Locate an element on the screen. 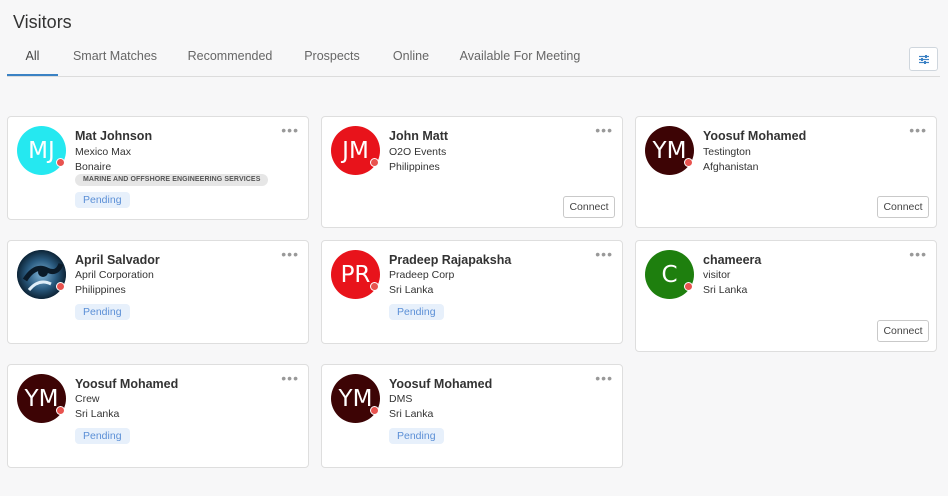  page-title: Visitors is located at coordinates (42, 22).